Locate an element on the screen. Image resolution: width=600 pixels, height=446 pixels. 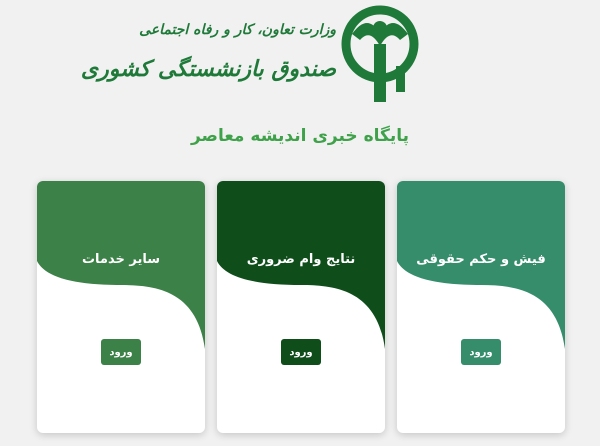
fund-name: صندوق بازنشستگی کشوری is located at coordinates (208, 69).